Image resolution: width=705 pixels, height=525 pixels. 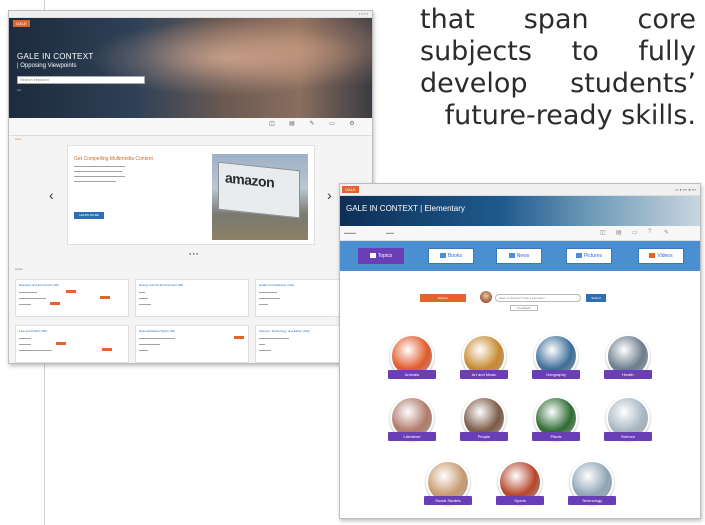 I want to click on tab-label: Pictures, so click(x=593, y=256).